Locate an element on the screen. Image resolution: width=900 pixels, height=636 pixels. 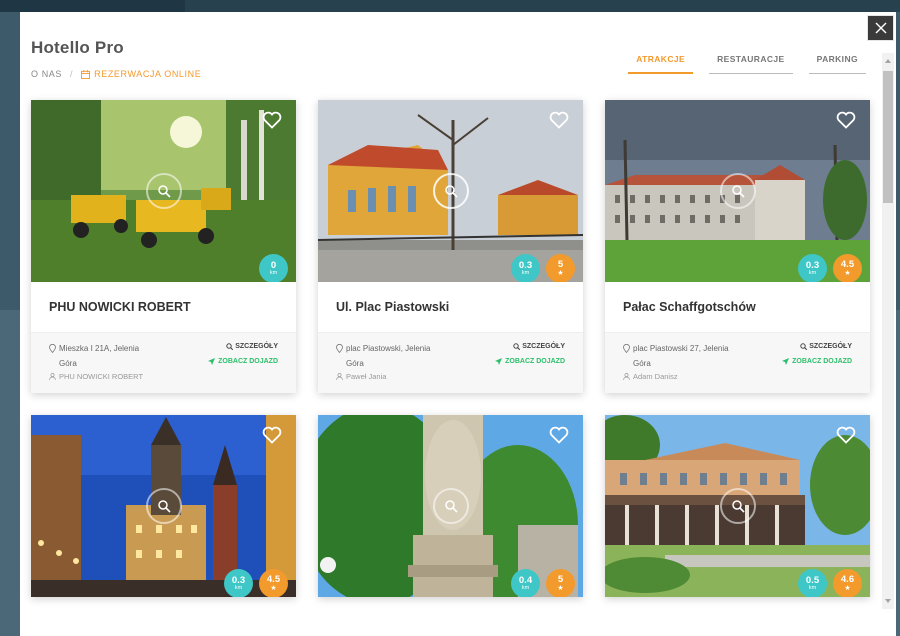
breadcrumb-about-link: O NAS is located at coordinates (46, 74).